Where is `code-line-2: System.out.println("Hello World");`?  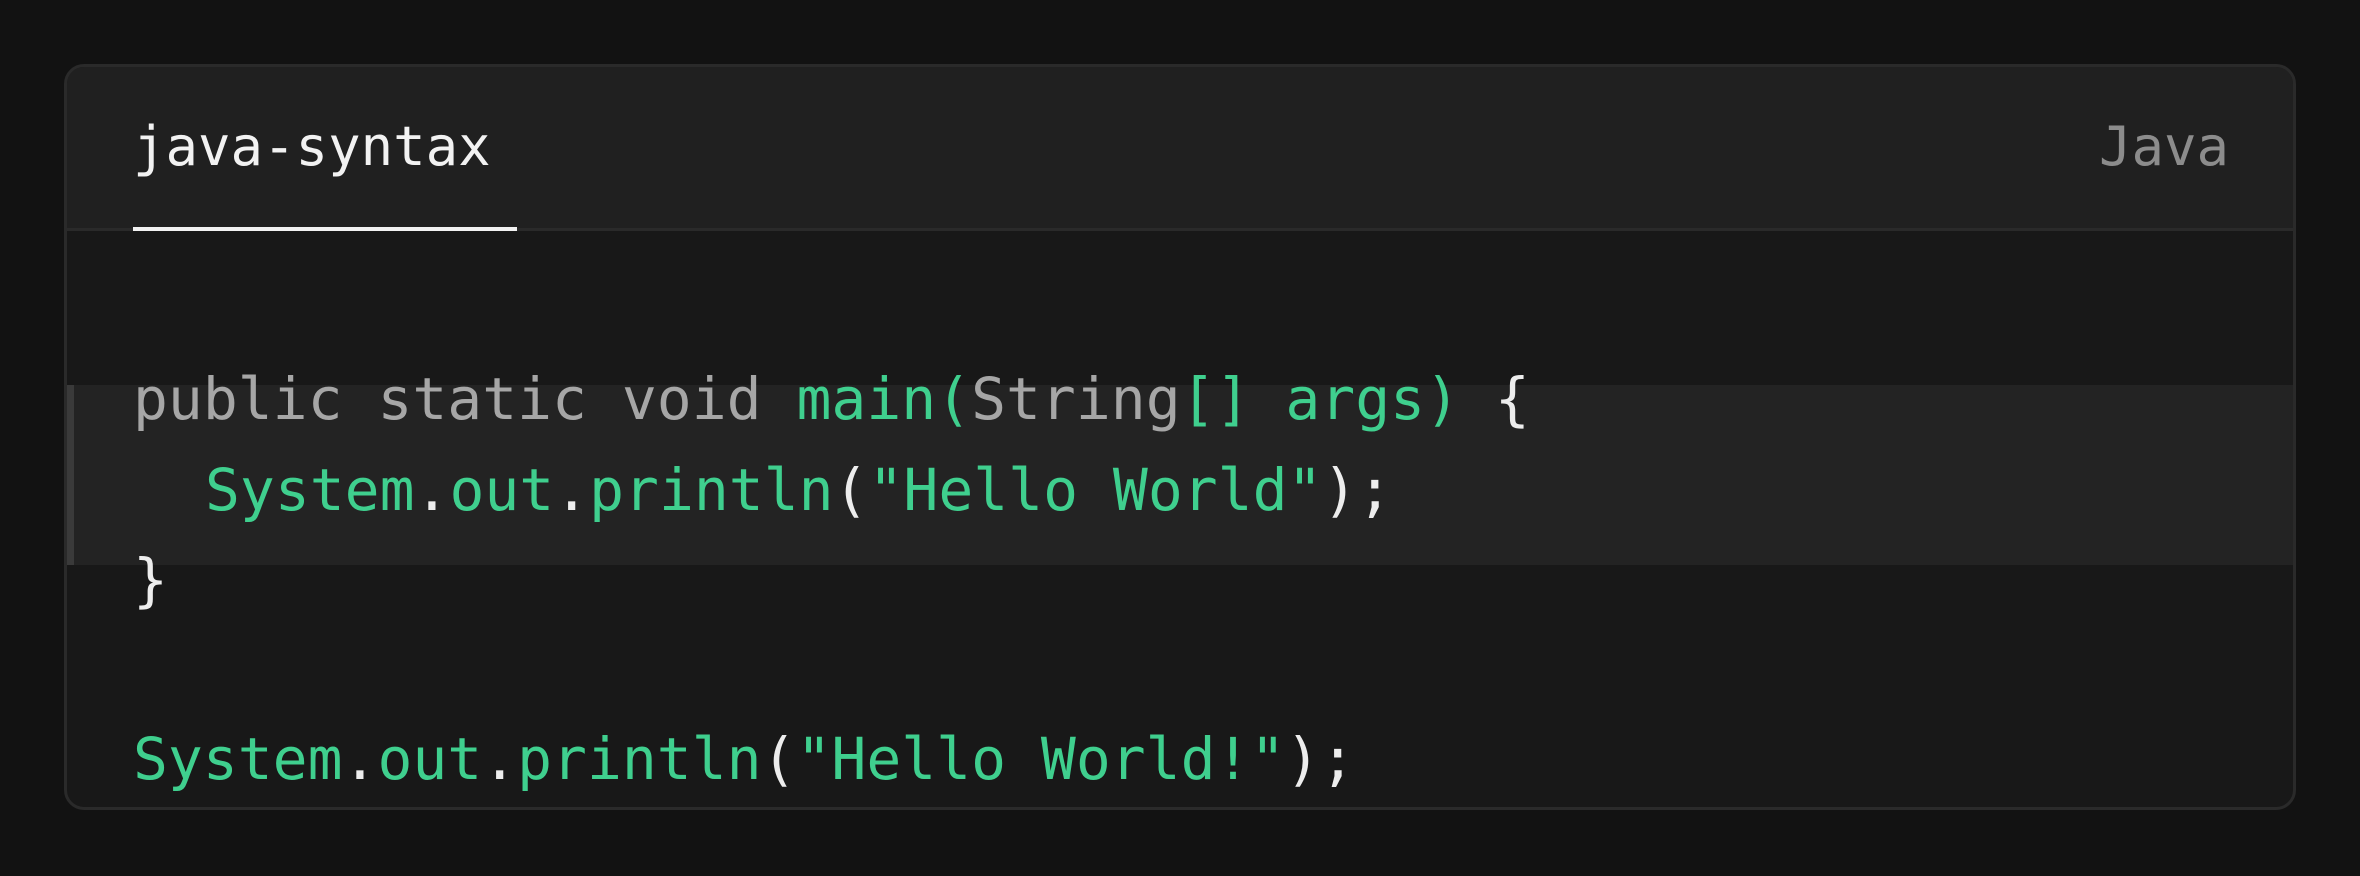 code-line-2: System.out.println("Hello World"); is located at coordinates (1180, 490).